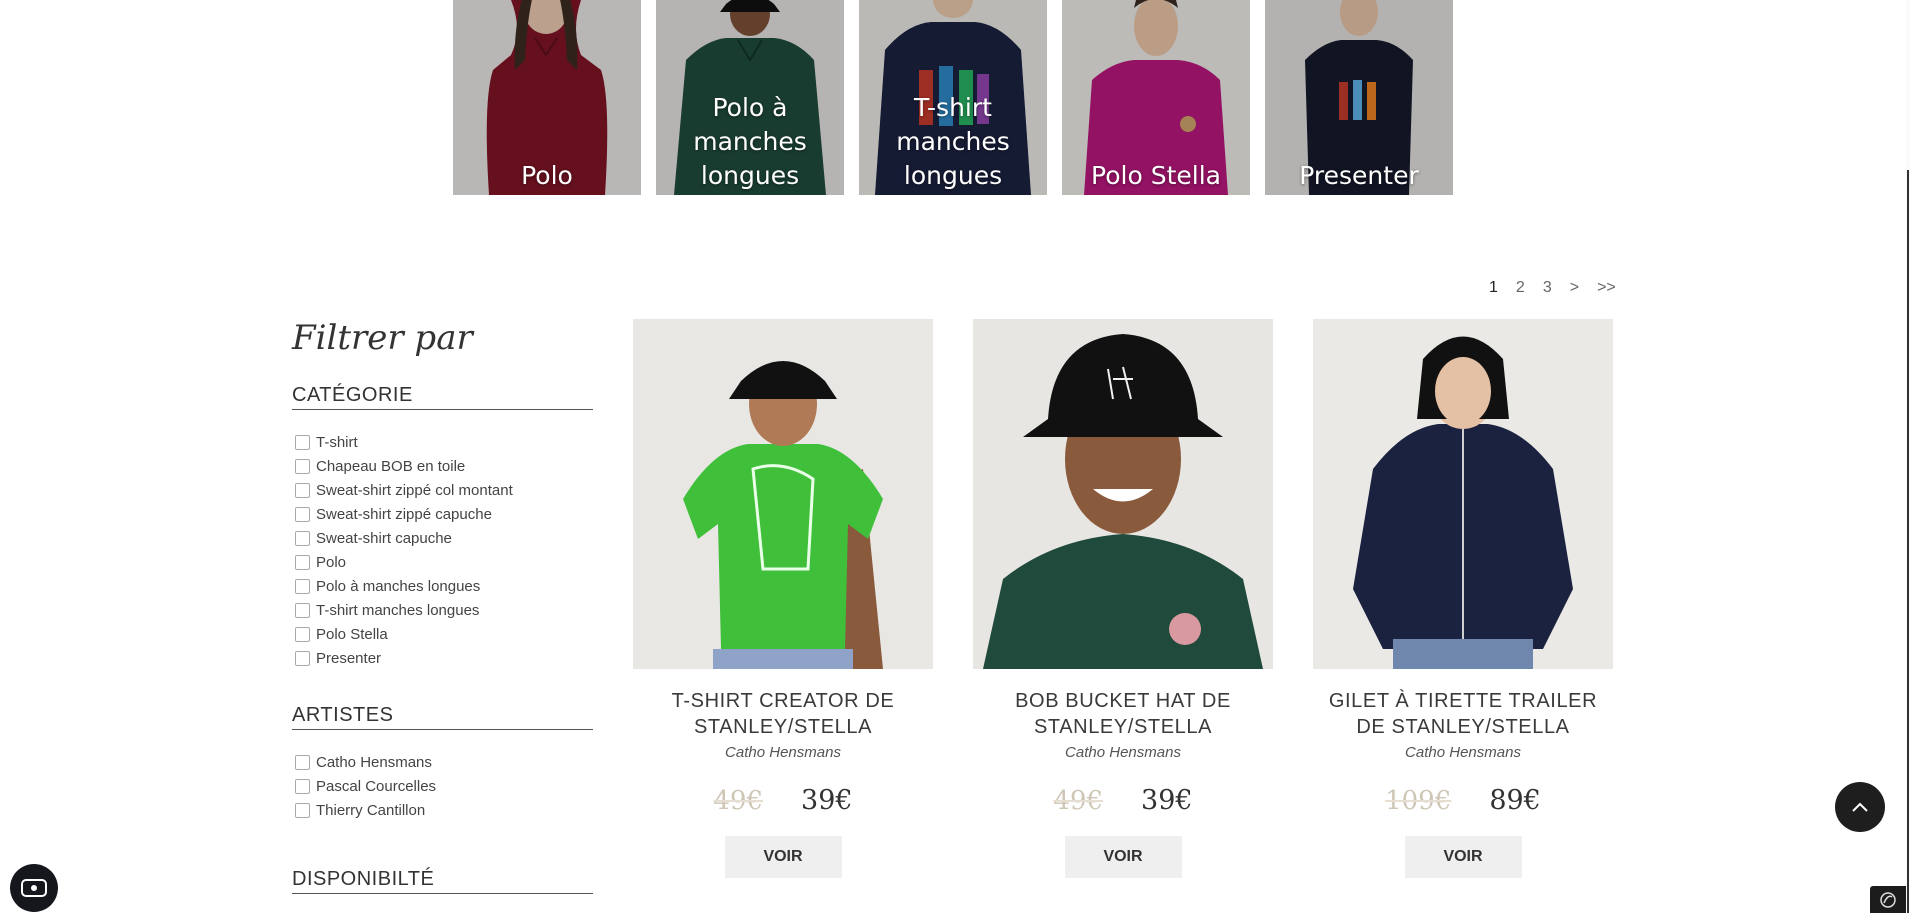 Image resolution: width=1910 pixels, height=913 pixels. I want to click on pagination: 1 2 3 > >>, so click(1552, 288).